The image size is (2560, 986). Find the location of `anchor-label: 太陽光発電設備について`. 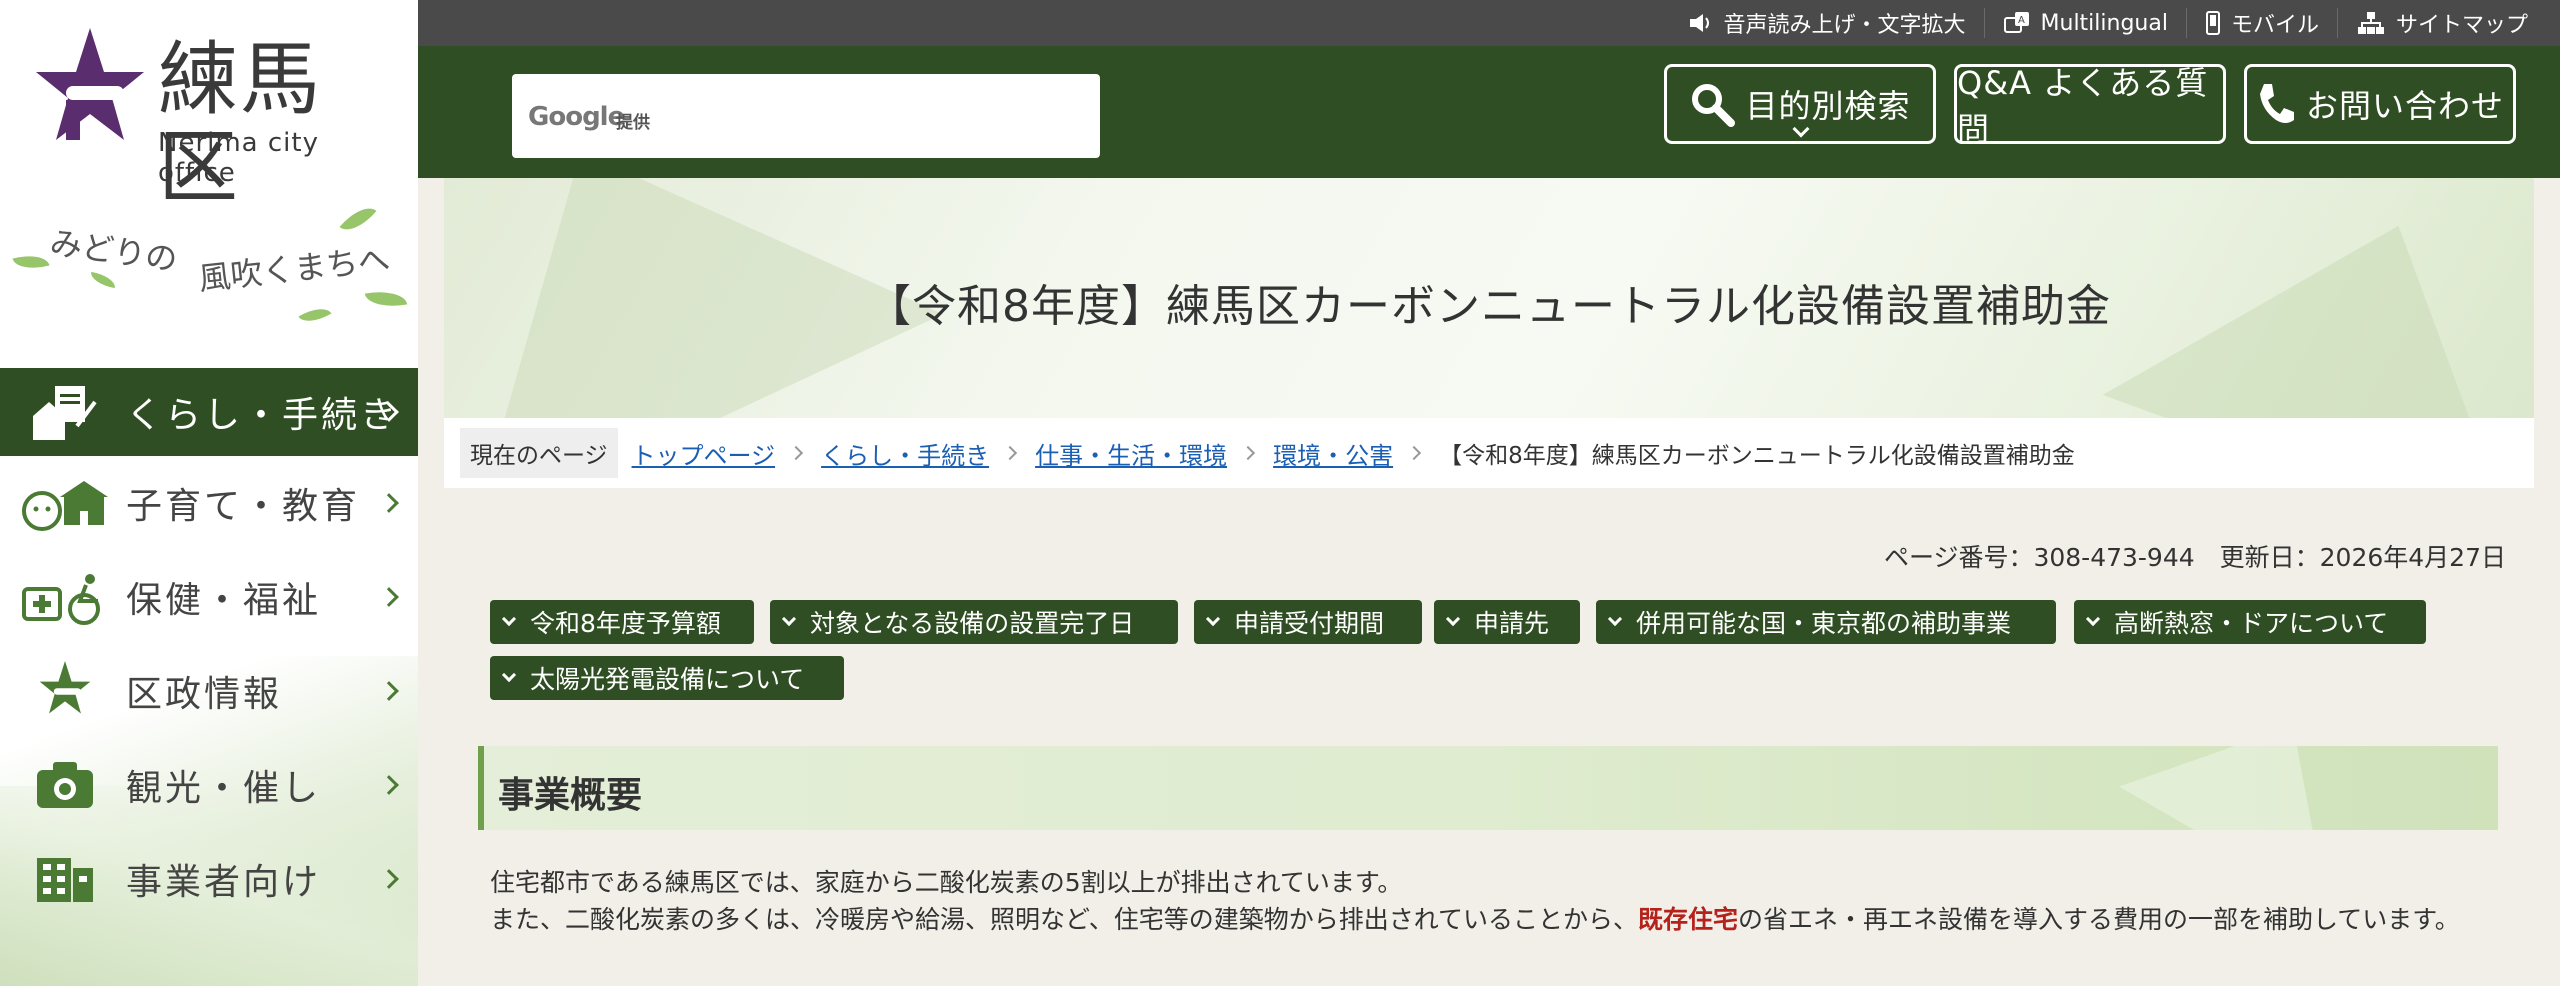

anchor-label: 太陽光発電設備について is located at coordinates (667, 679).